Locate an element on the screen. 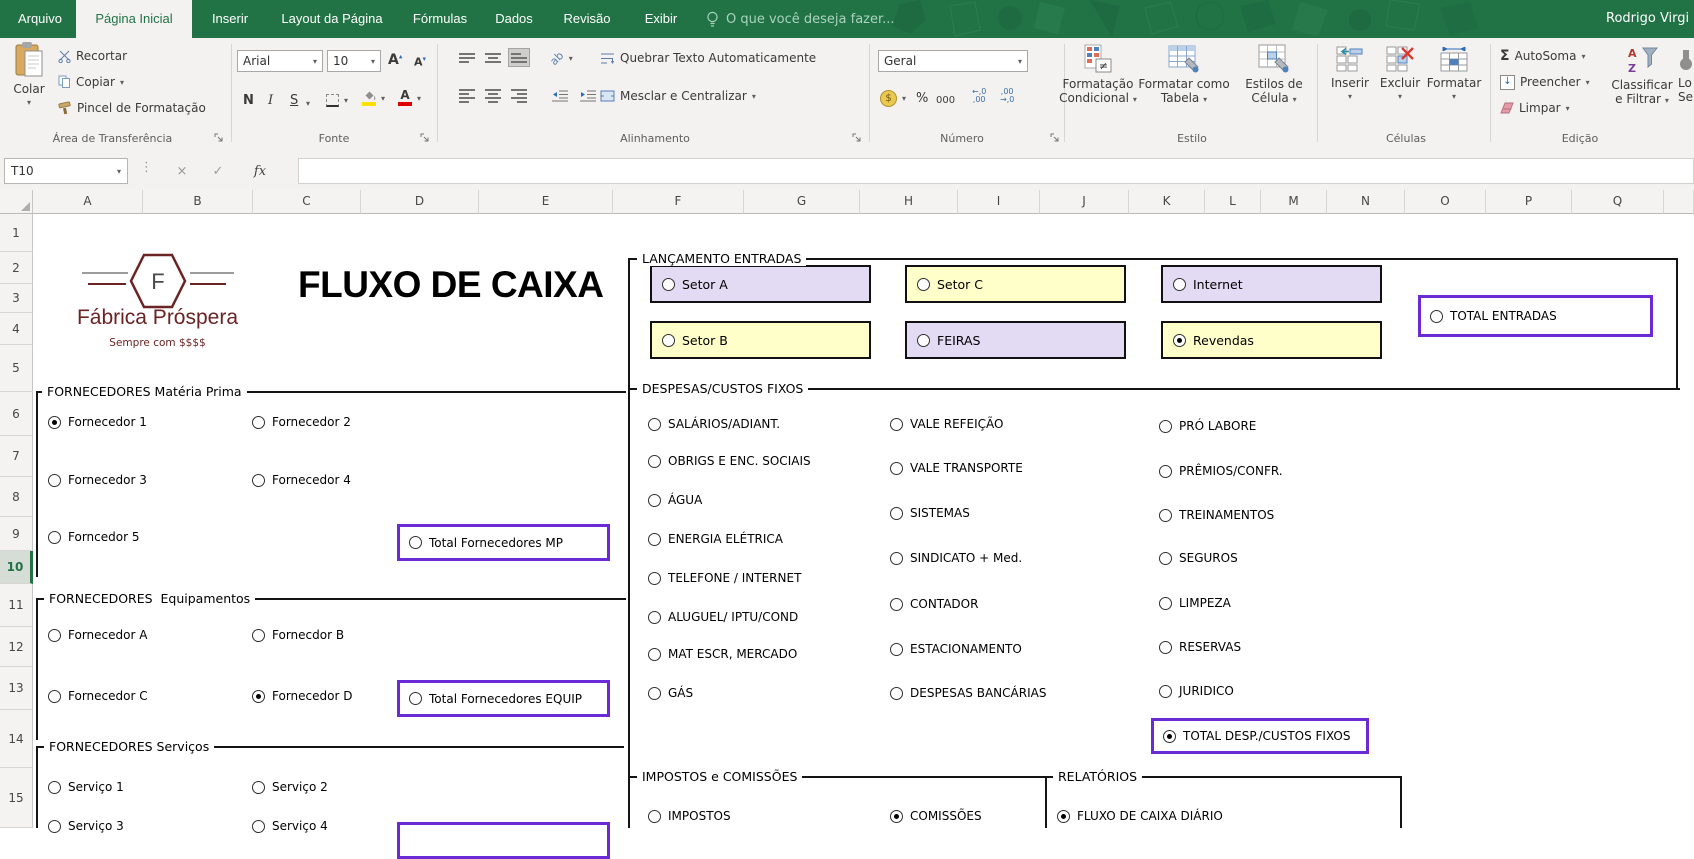 Image resolution: width=1694 pixels, height=859 pixels. row-header-10-active: 10 is located at coordinates (16, 567).